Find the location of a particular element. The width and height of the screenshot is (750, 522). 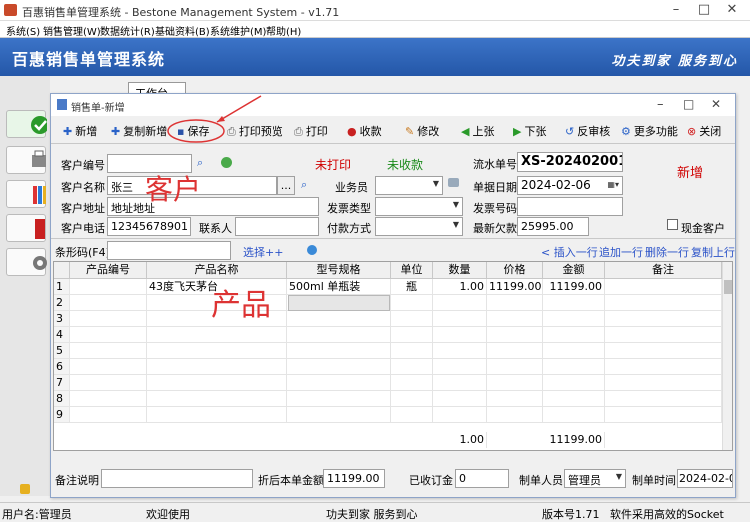

refresh-icon is located at coordinates (226, 162).